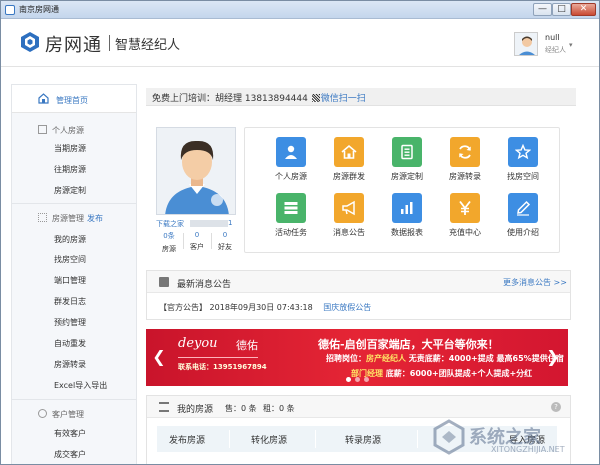  I want to click on tab-convert-listing: 转化房源, so click(269, 439).